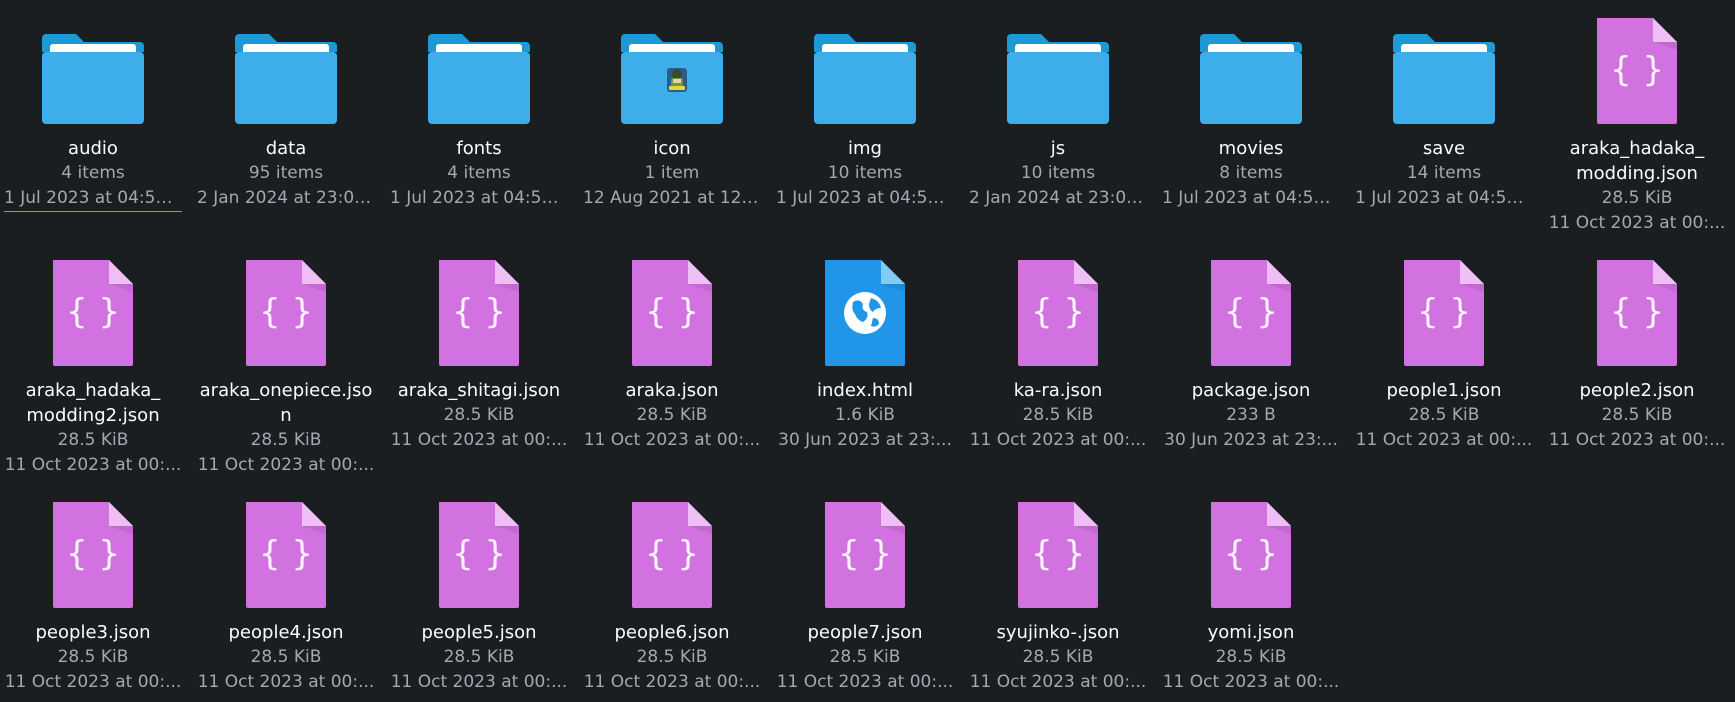  I want to click on folder-with-thumbnail-icon, so click(672, 67).